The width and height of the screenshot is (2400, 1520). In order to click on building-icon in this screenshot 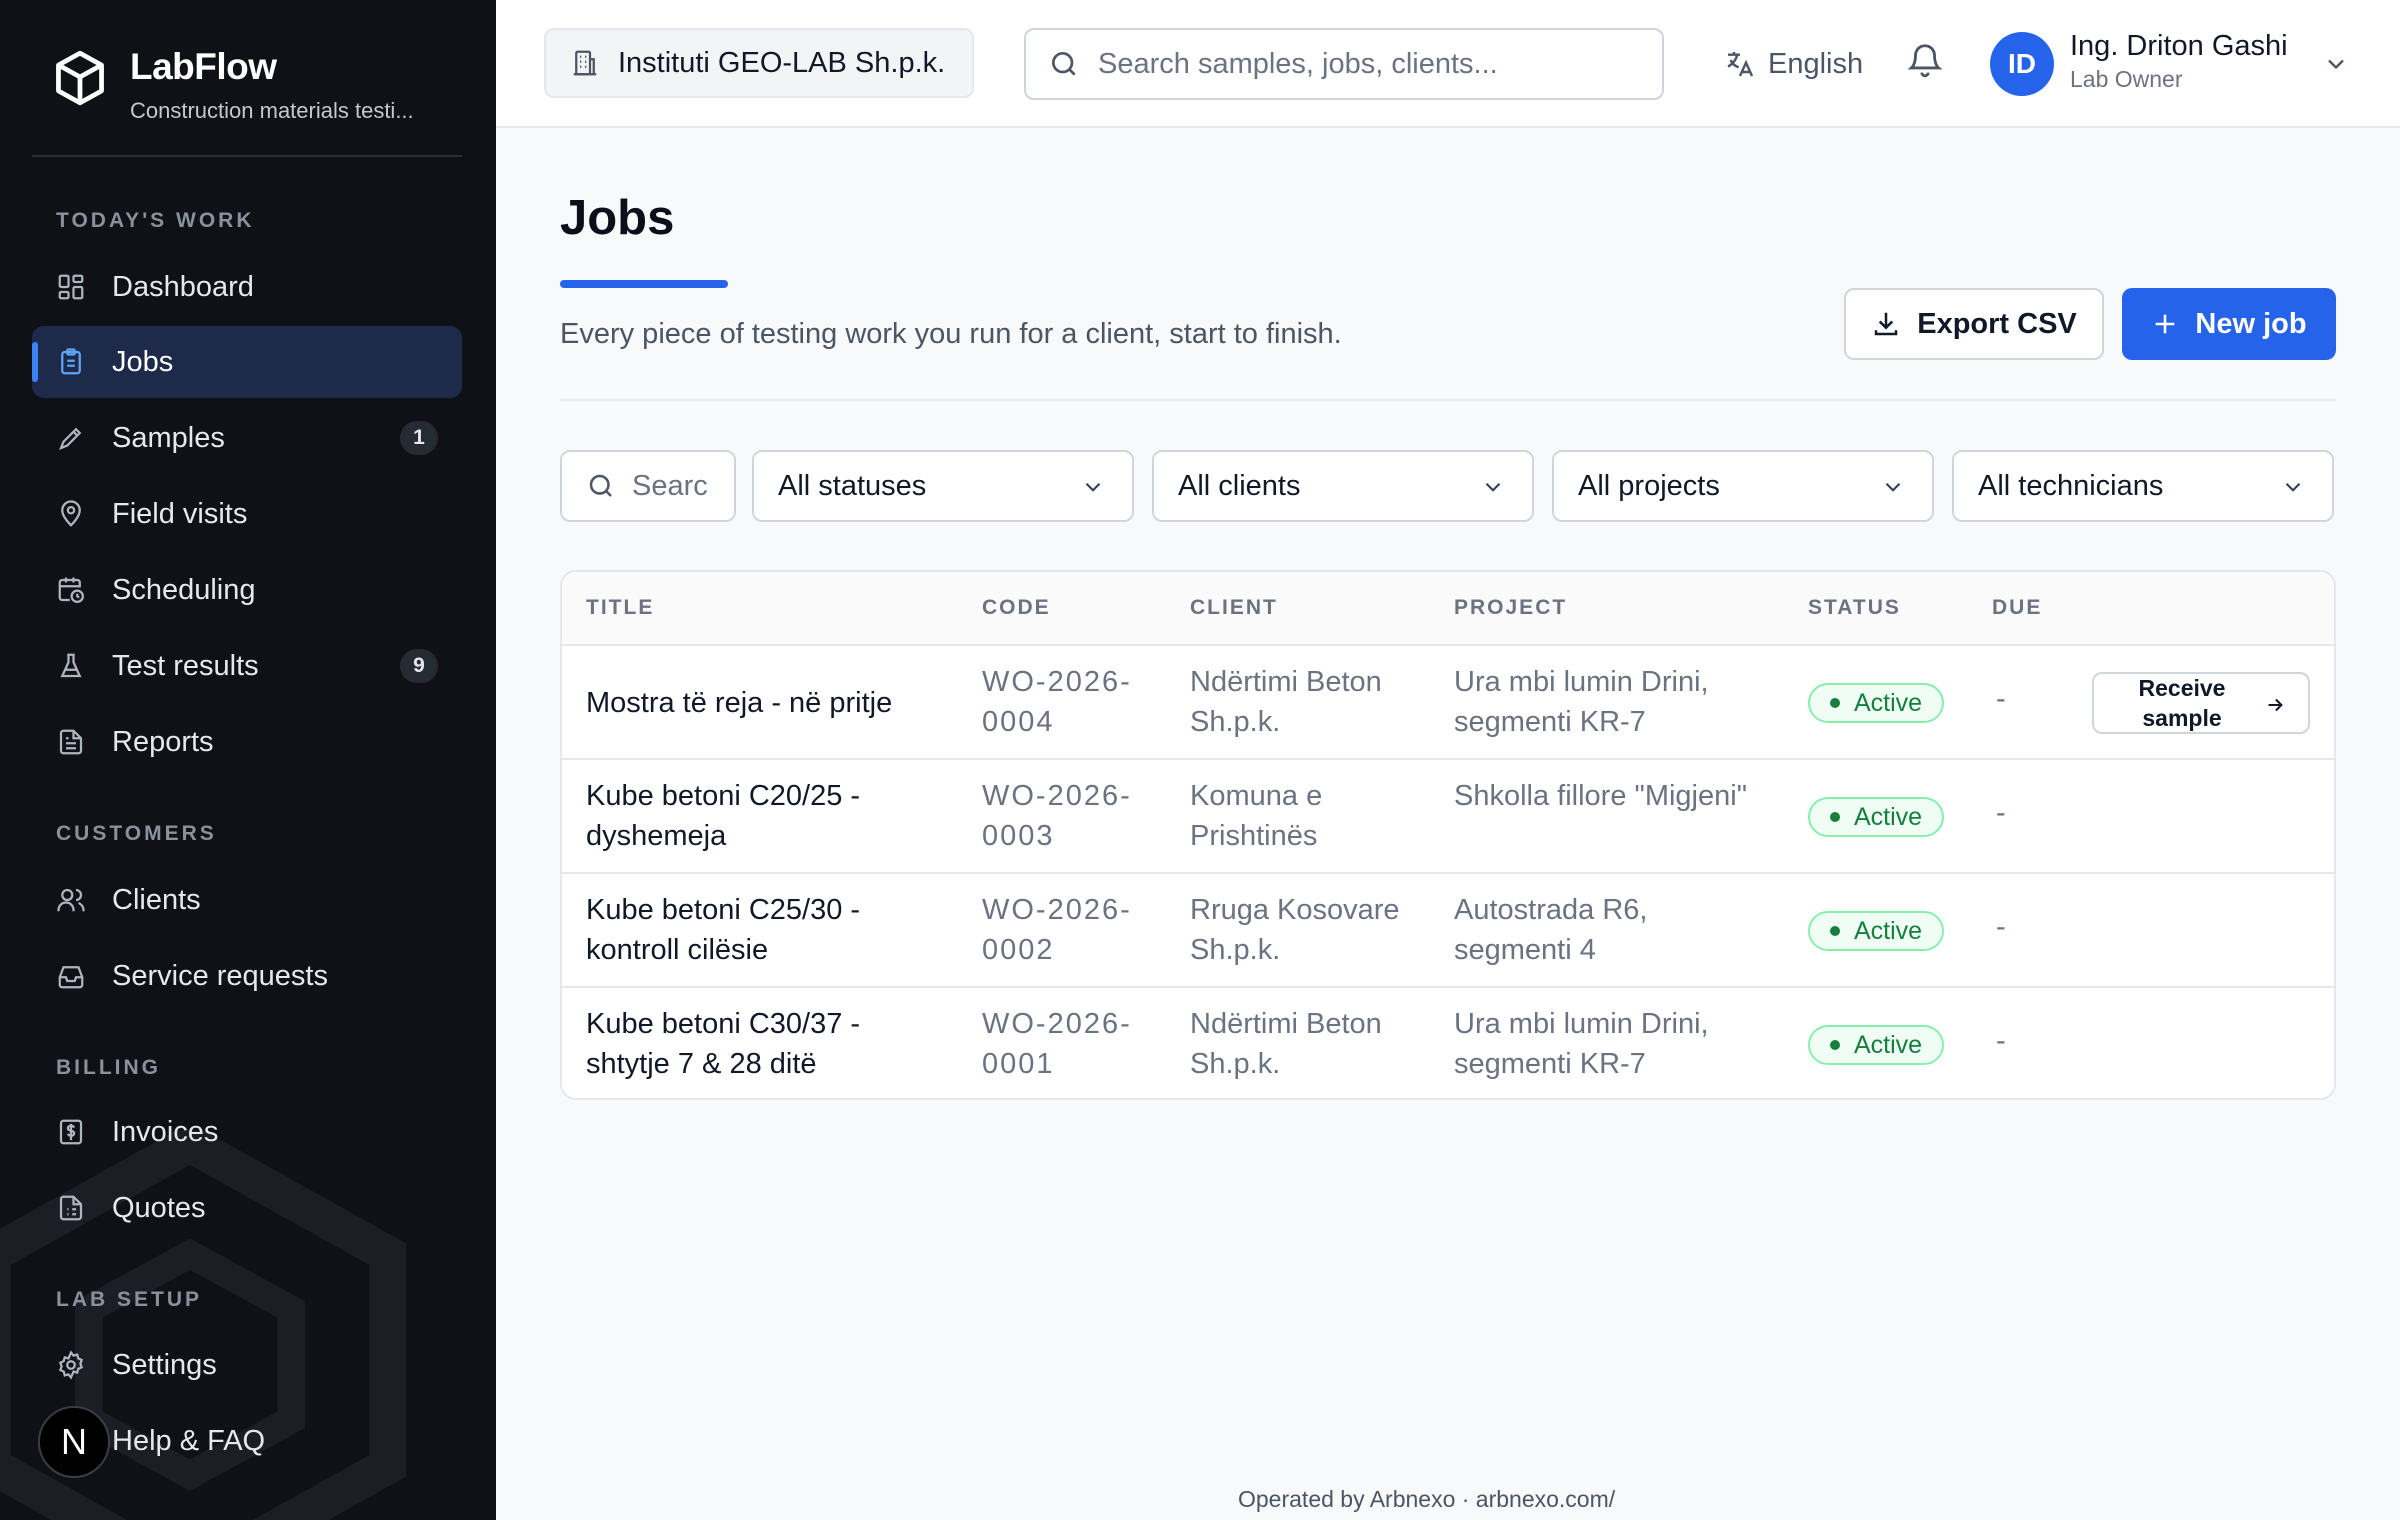, I will do `click(585, 63)`.